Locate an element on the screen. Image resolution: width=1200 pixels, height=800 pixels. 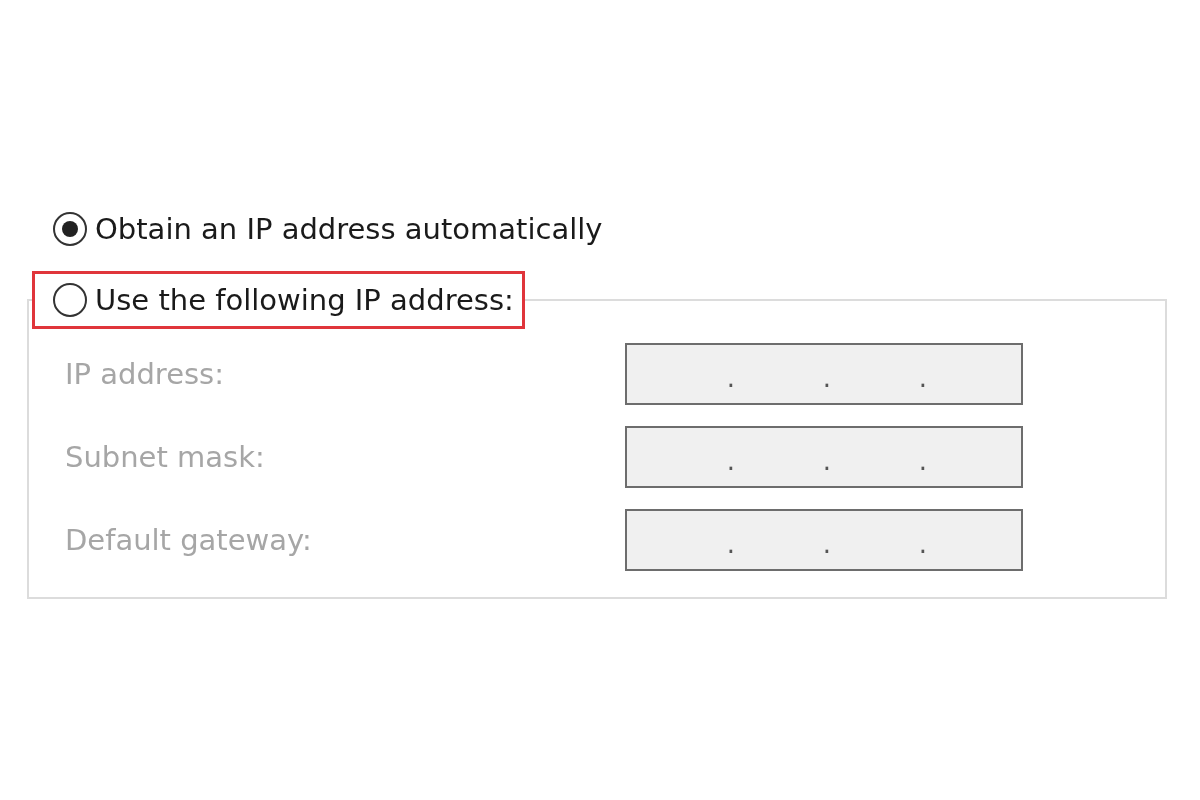
field-label: Subnet mask: is located at coordinates (165, 457).